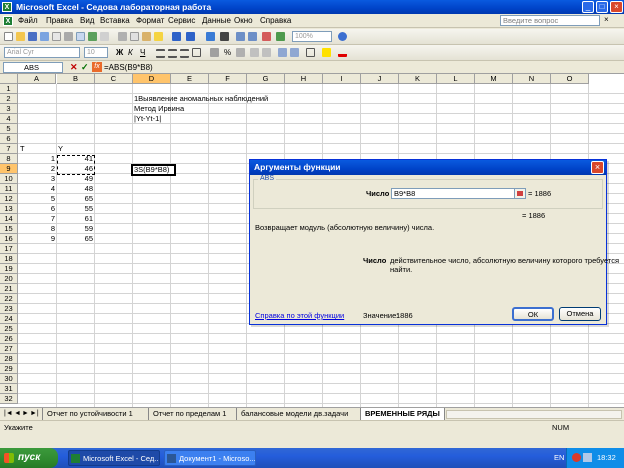 The height and width of the screenshot is (468, 624). I want to click on cell-t-value: 5, so click(36, 199).